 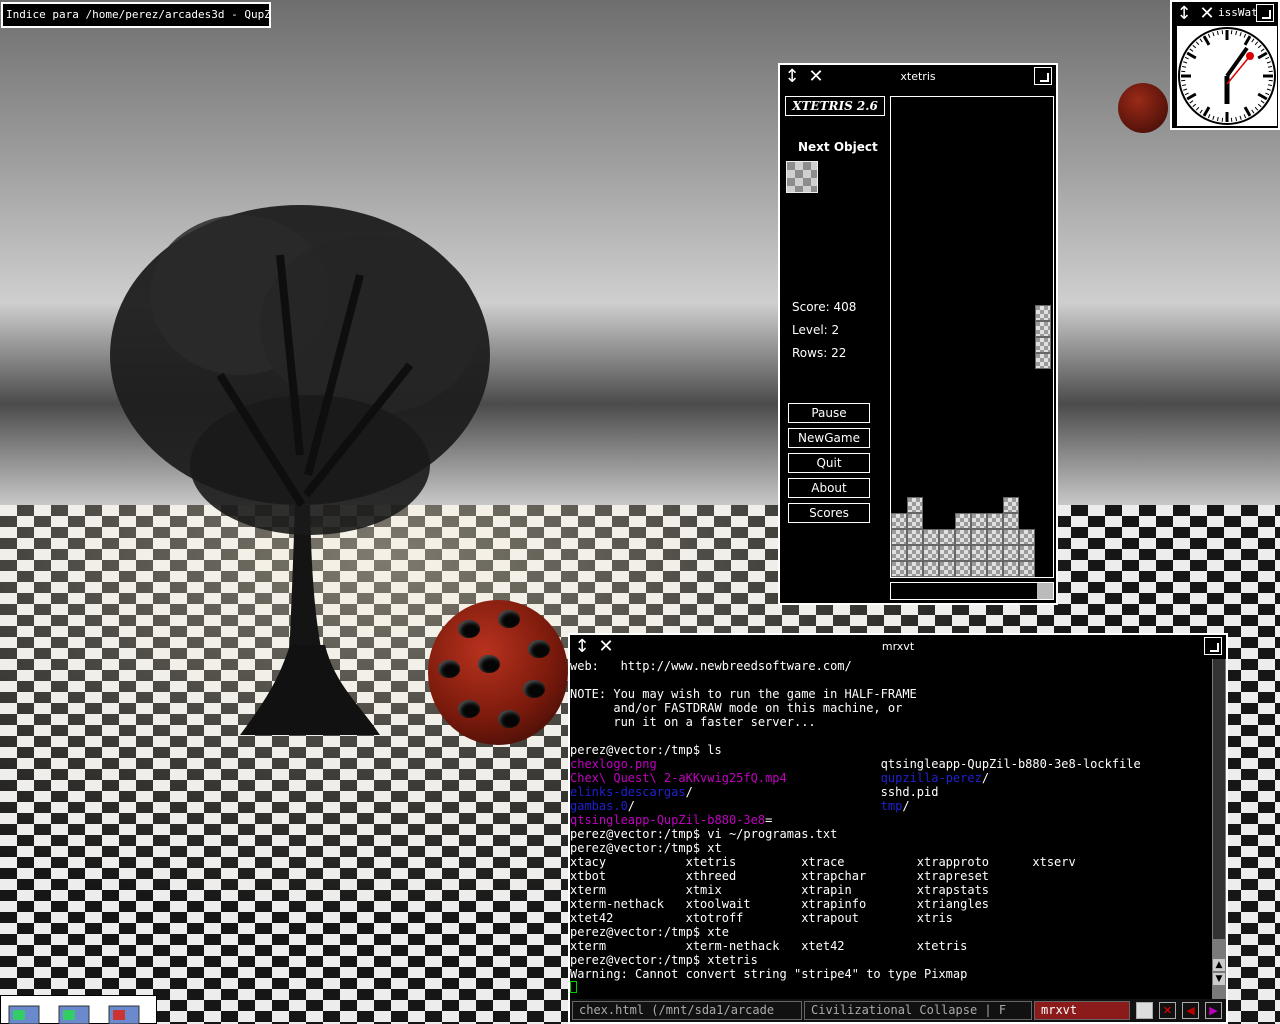 What do you see at coordinates (972, 591) in the screenshot?
I see `game-status-bar` at bounding box center [972, 591].